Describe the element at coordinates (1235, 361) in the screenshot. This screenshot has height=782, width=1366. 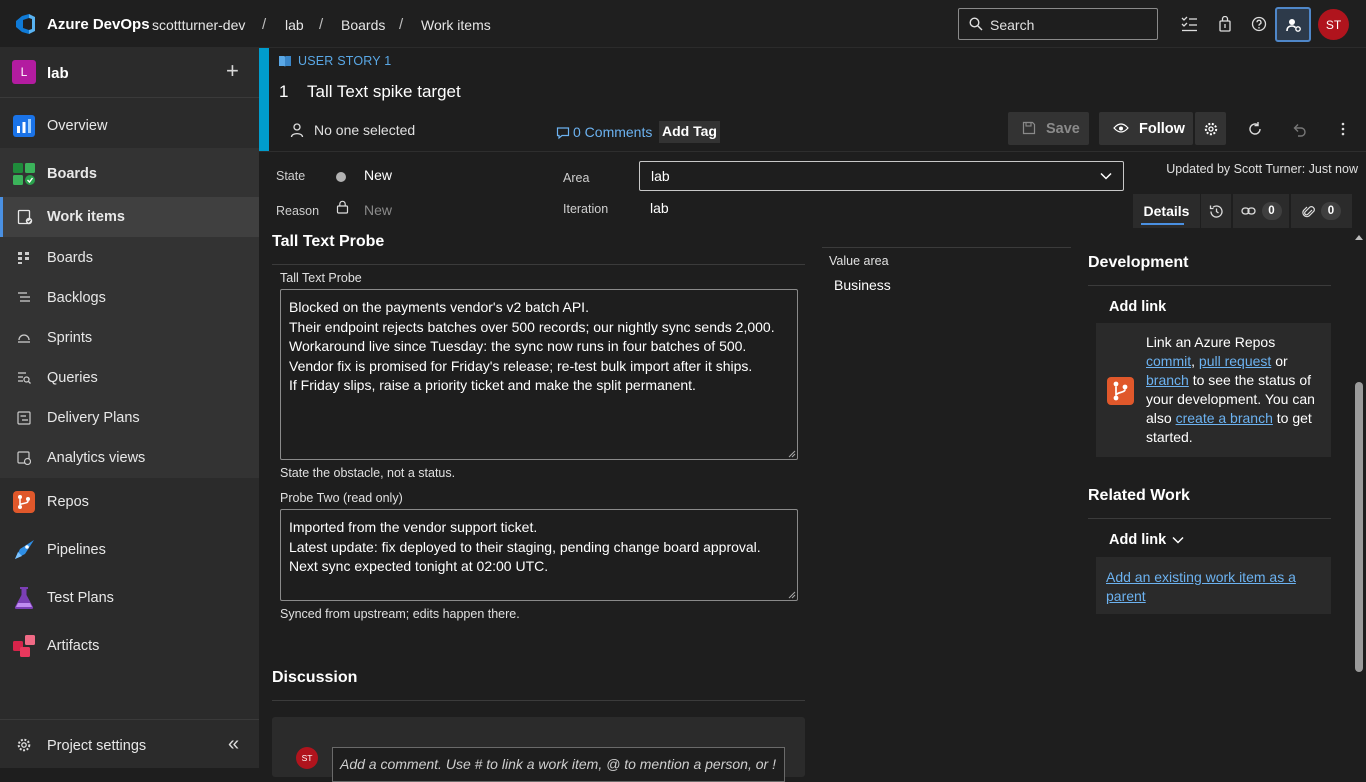
I see `pull-request-link: pull request` at that location.